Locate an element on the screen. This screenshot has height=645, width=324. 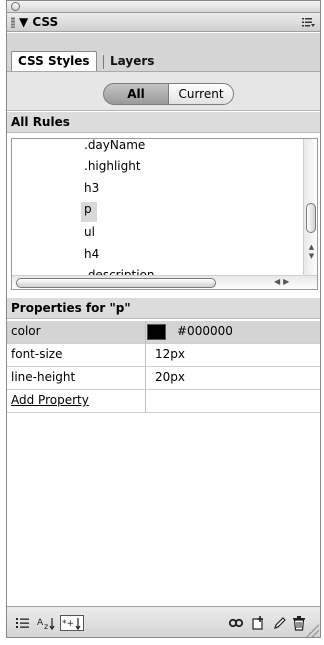
rule-item: .highlight is located at coordinates (112, 169).